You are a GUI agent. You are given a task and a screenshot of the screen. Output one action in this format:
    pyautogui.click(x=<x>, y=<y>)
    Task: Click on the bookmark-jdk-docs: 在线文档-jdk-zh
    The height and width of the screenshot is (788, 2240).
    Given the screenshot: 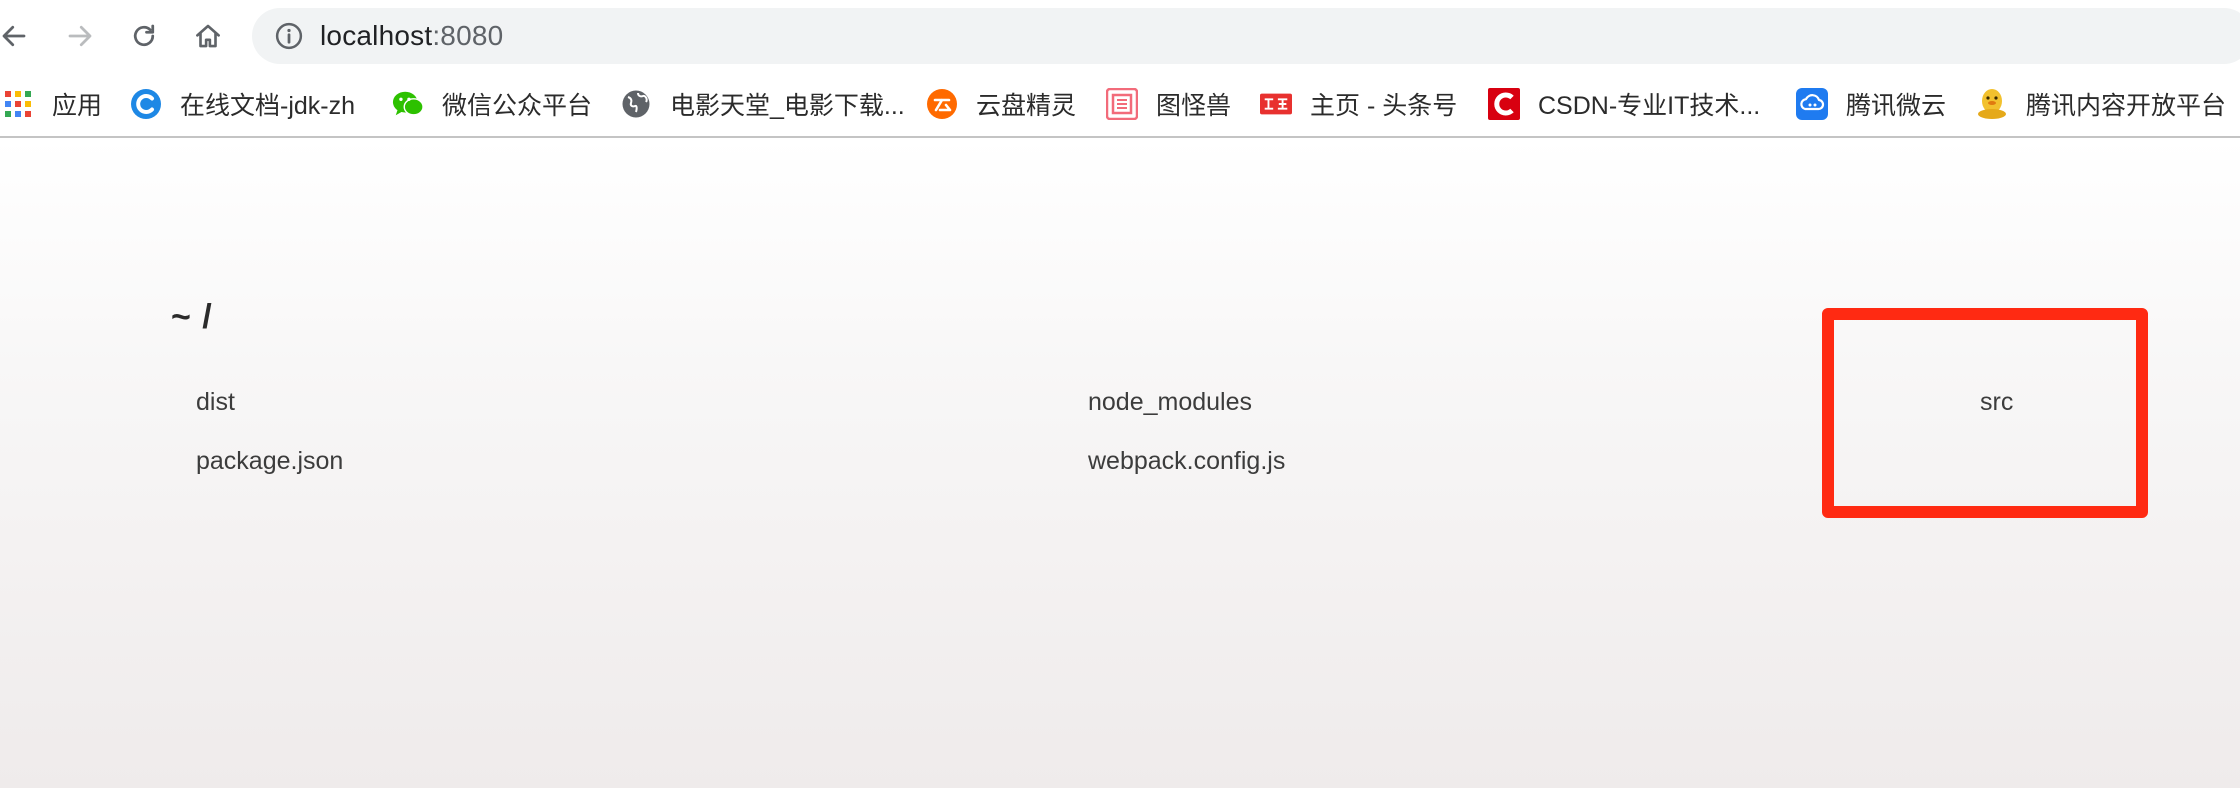 What is the action you would take?
    pyautogui.click(x=242, y=104)
    